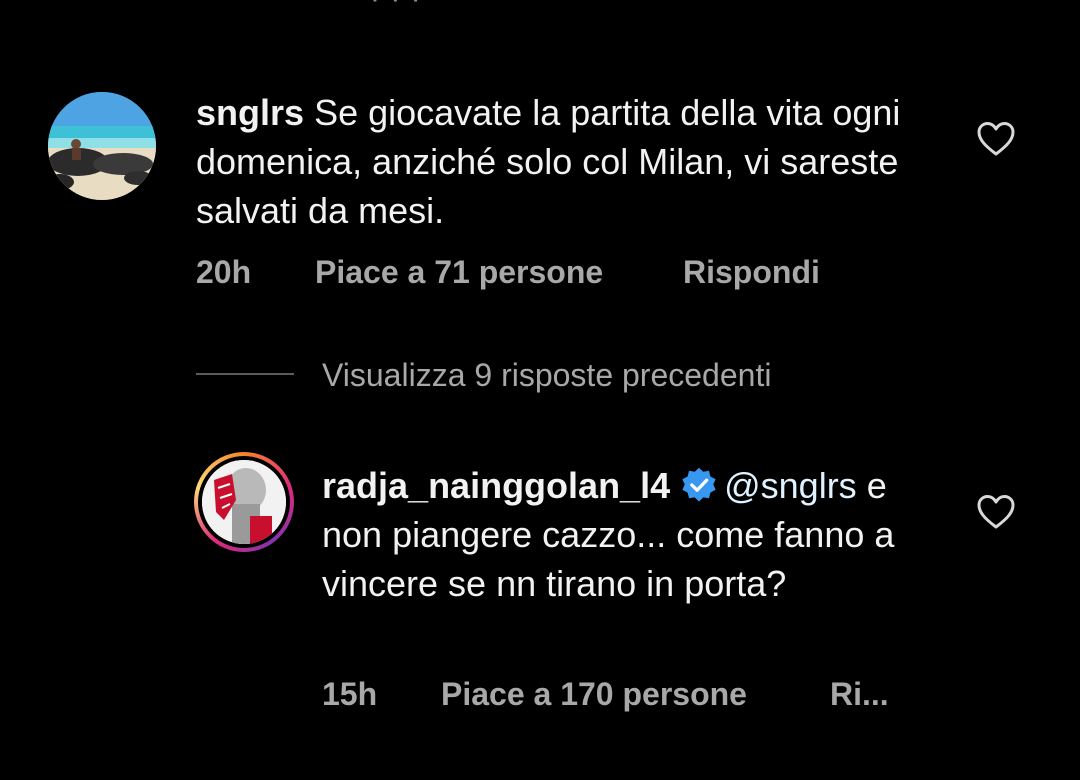 The width and height of the screenshot is (1080, 780). What do you see at coordinates (245, 374) in the screenshot?
I see `replies-divider` at bounding box center [245, 374].